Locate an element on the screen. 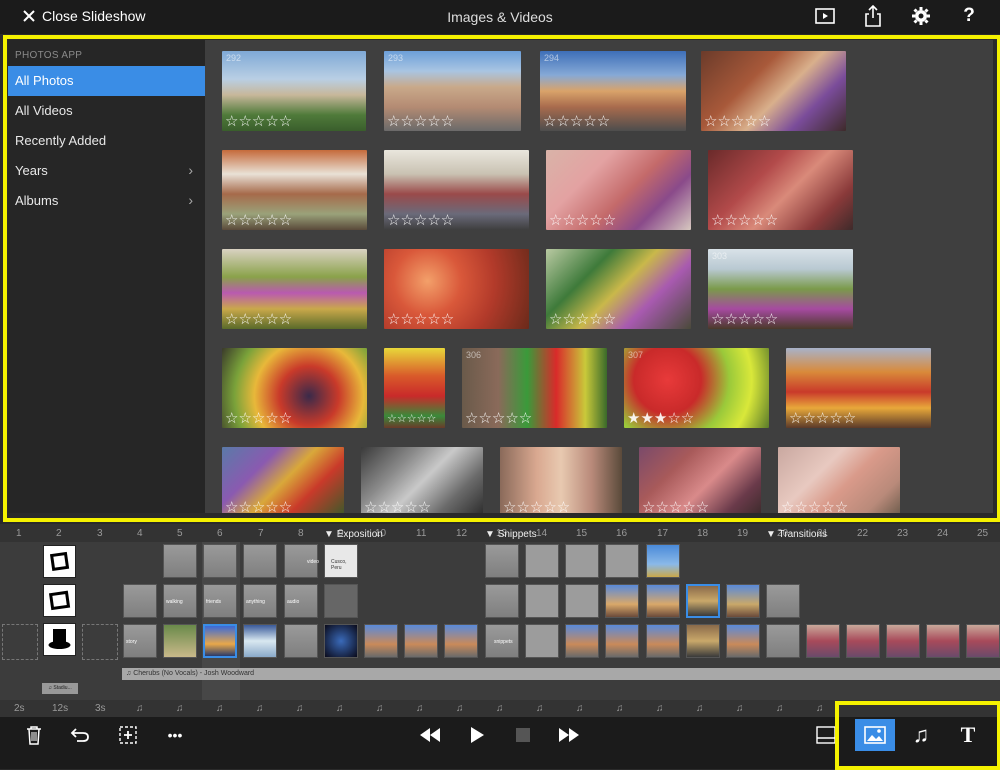  photo-thumbnail: 294 ☆☆☆☆☆ is located at coordinates (613, 91).